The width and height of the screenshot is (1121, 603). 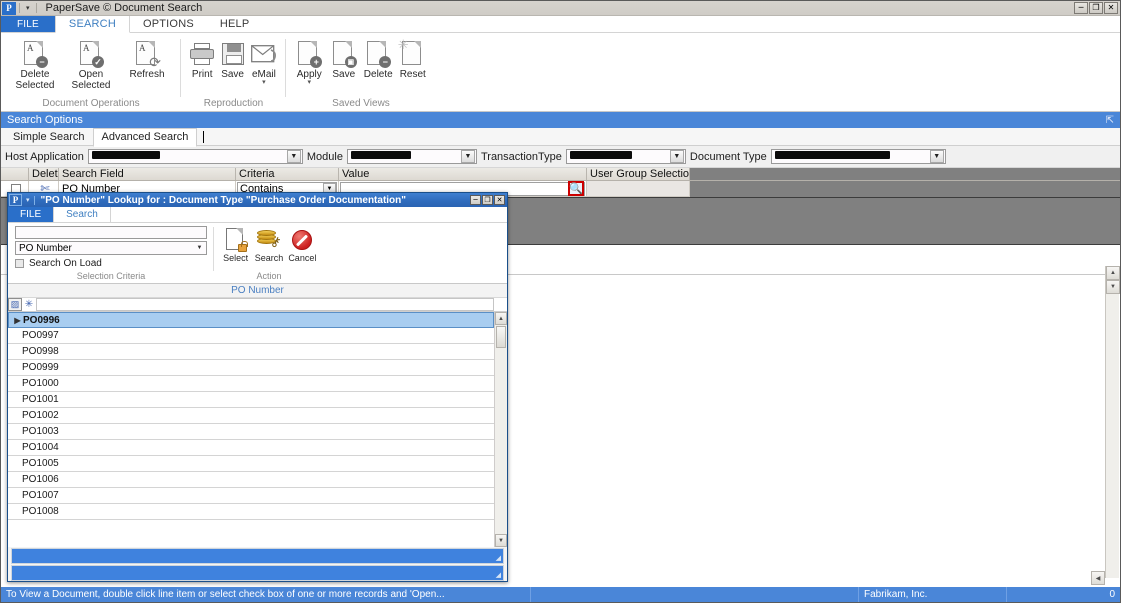 I want to click on lookup-row: PO1008, so click(x=251, y=512).